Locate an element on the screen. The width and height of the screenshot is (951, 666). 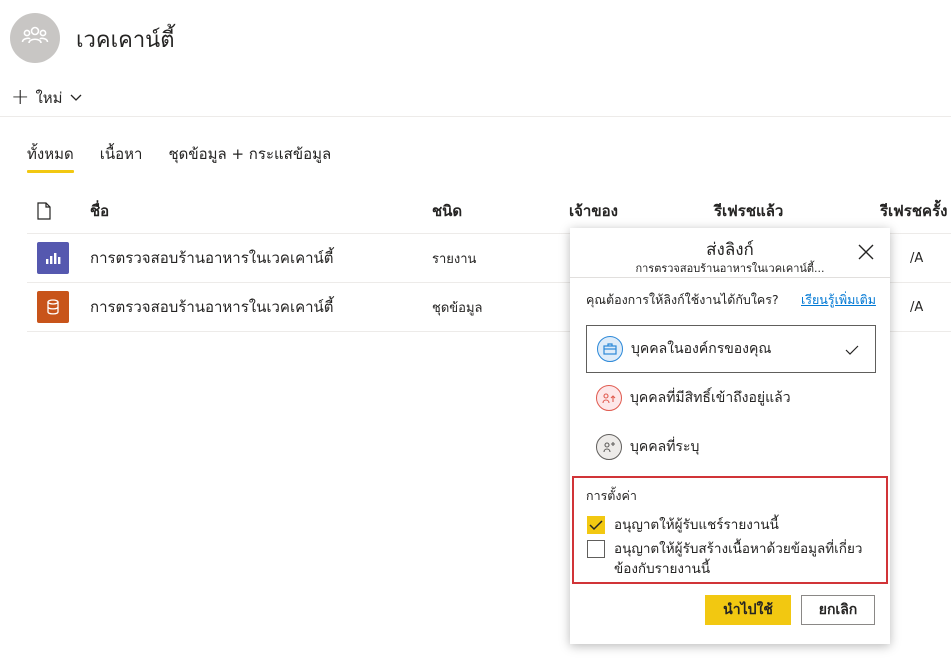
briefcase-icon is located at coordinates (610, 349).